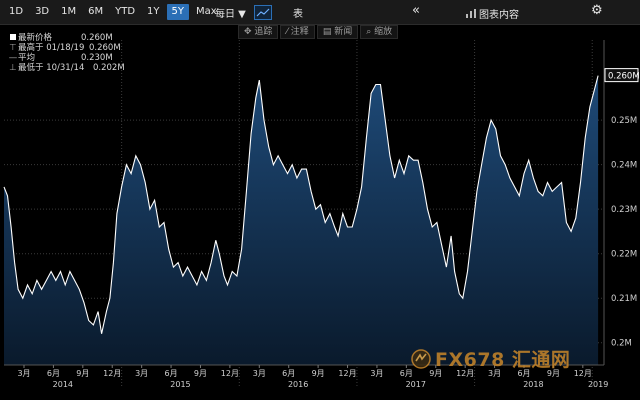 The height and width of the screenshot is (400, 640). I want to click on legend-label: 最高于 01/18/19, so click(51, 48).